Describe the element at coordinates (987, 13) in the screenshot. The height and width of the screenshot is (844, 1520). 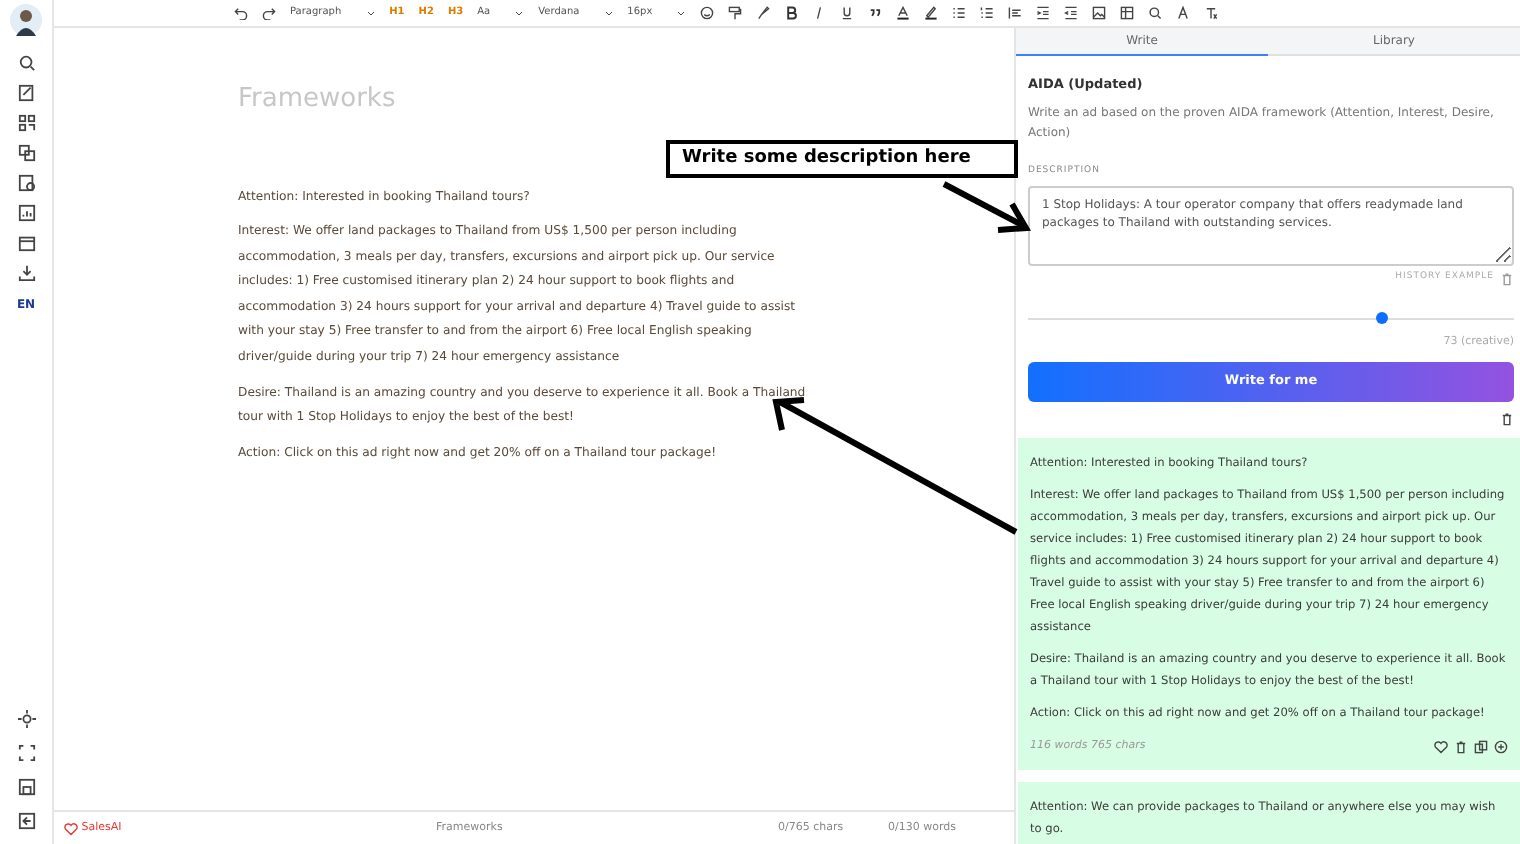
I see `numbered-list-icon` at that location.